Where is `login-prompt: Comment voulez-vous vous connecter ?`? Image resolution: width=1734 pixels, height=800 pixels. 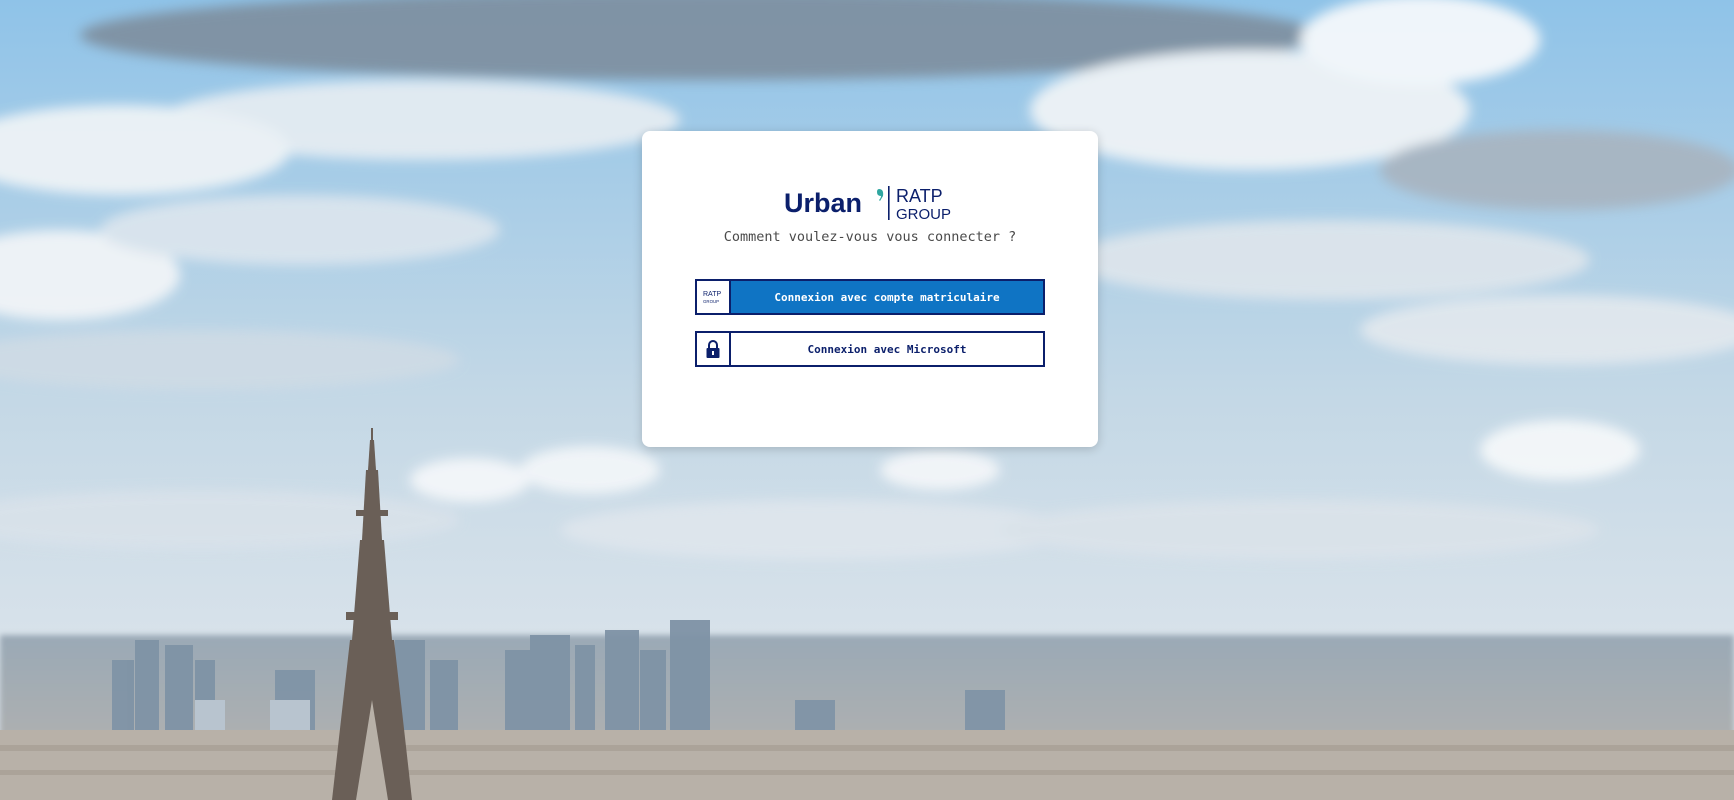 login-prompt: Comment voulez-vous vous connecter ? is located at coordinates (870, 237).